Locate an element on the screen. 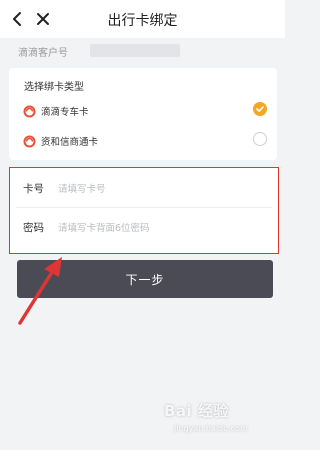 This screenshot has height=450, width=320. watermark-subtext: jingyan.baidu.com is located at coordinates (211, 428).